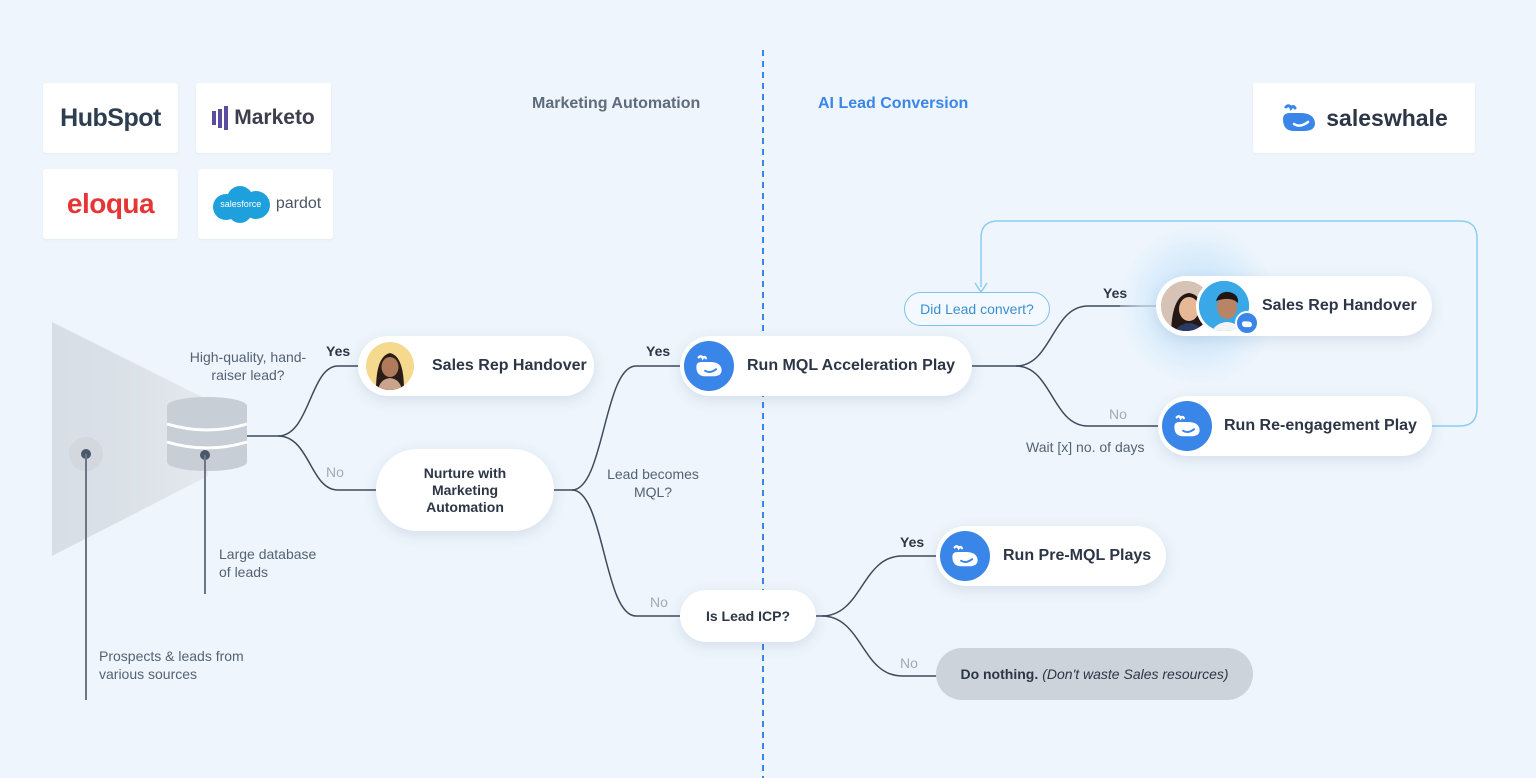 The width and height of the screenshot is (1536, 778). What do you see at coordinates (1118, 414) in the screenshot?
I see `branch-no-converted: No` at bounding box center [1118, 414].